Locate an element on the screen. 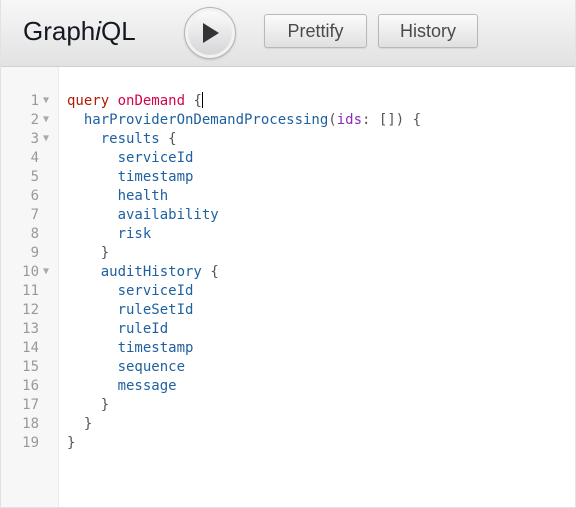 This screenshot has height=508, width=576. code-line: 16 message is located at coordinates (288, 386).